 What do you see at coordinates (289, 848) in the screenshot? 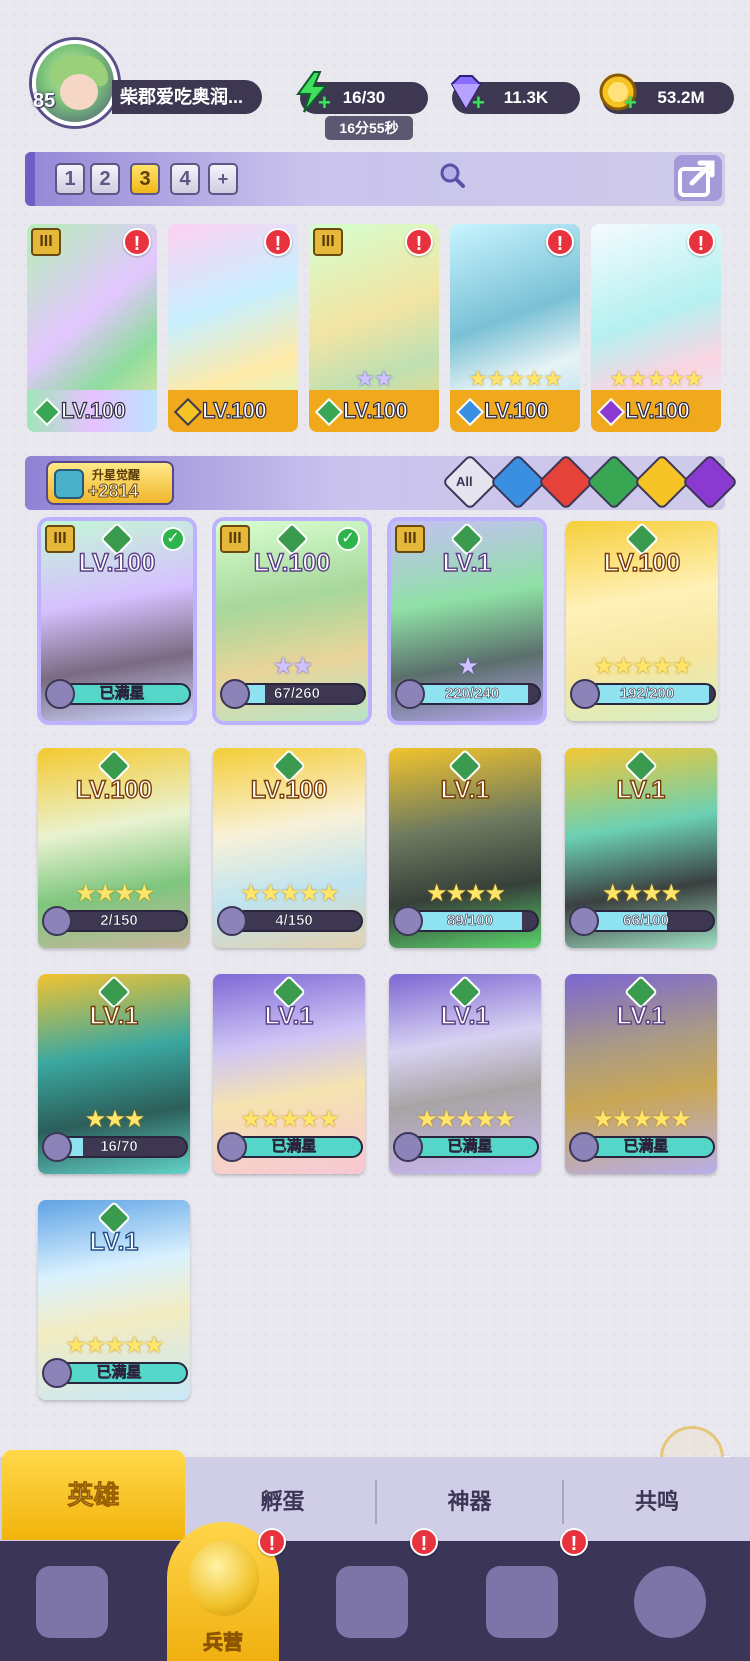
I see `hero-card: LV.100 ★★★★★ 4/150` at bounding box center [289, 848].